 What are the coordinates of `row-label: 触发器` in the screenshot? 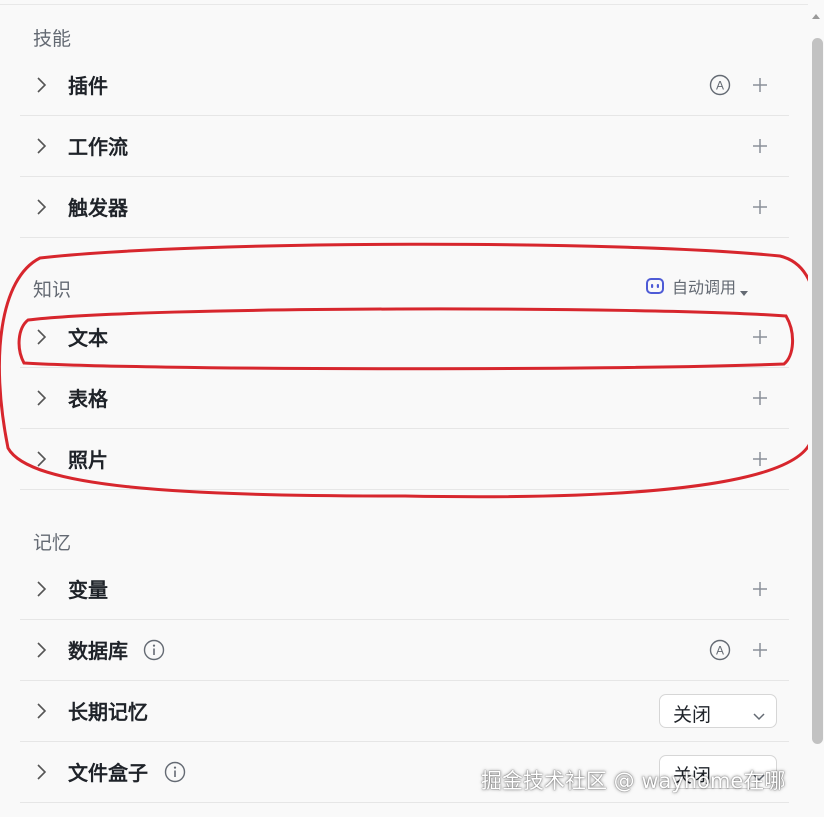 It's located at (98, 208).